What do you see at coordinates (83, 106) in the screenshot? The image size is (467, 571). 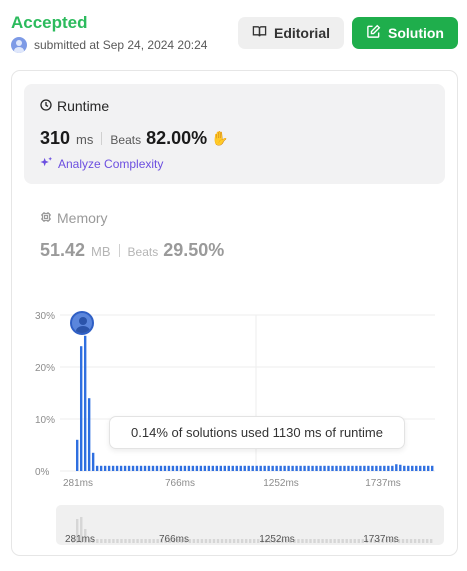 I see `runtime-title: Runtime` at bounding box center [83, 106].